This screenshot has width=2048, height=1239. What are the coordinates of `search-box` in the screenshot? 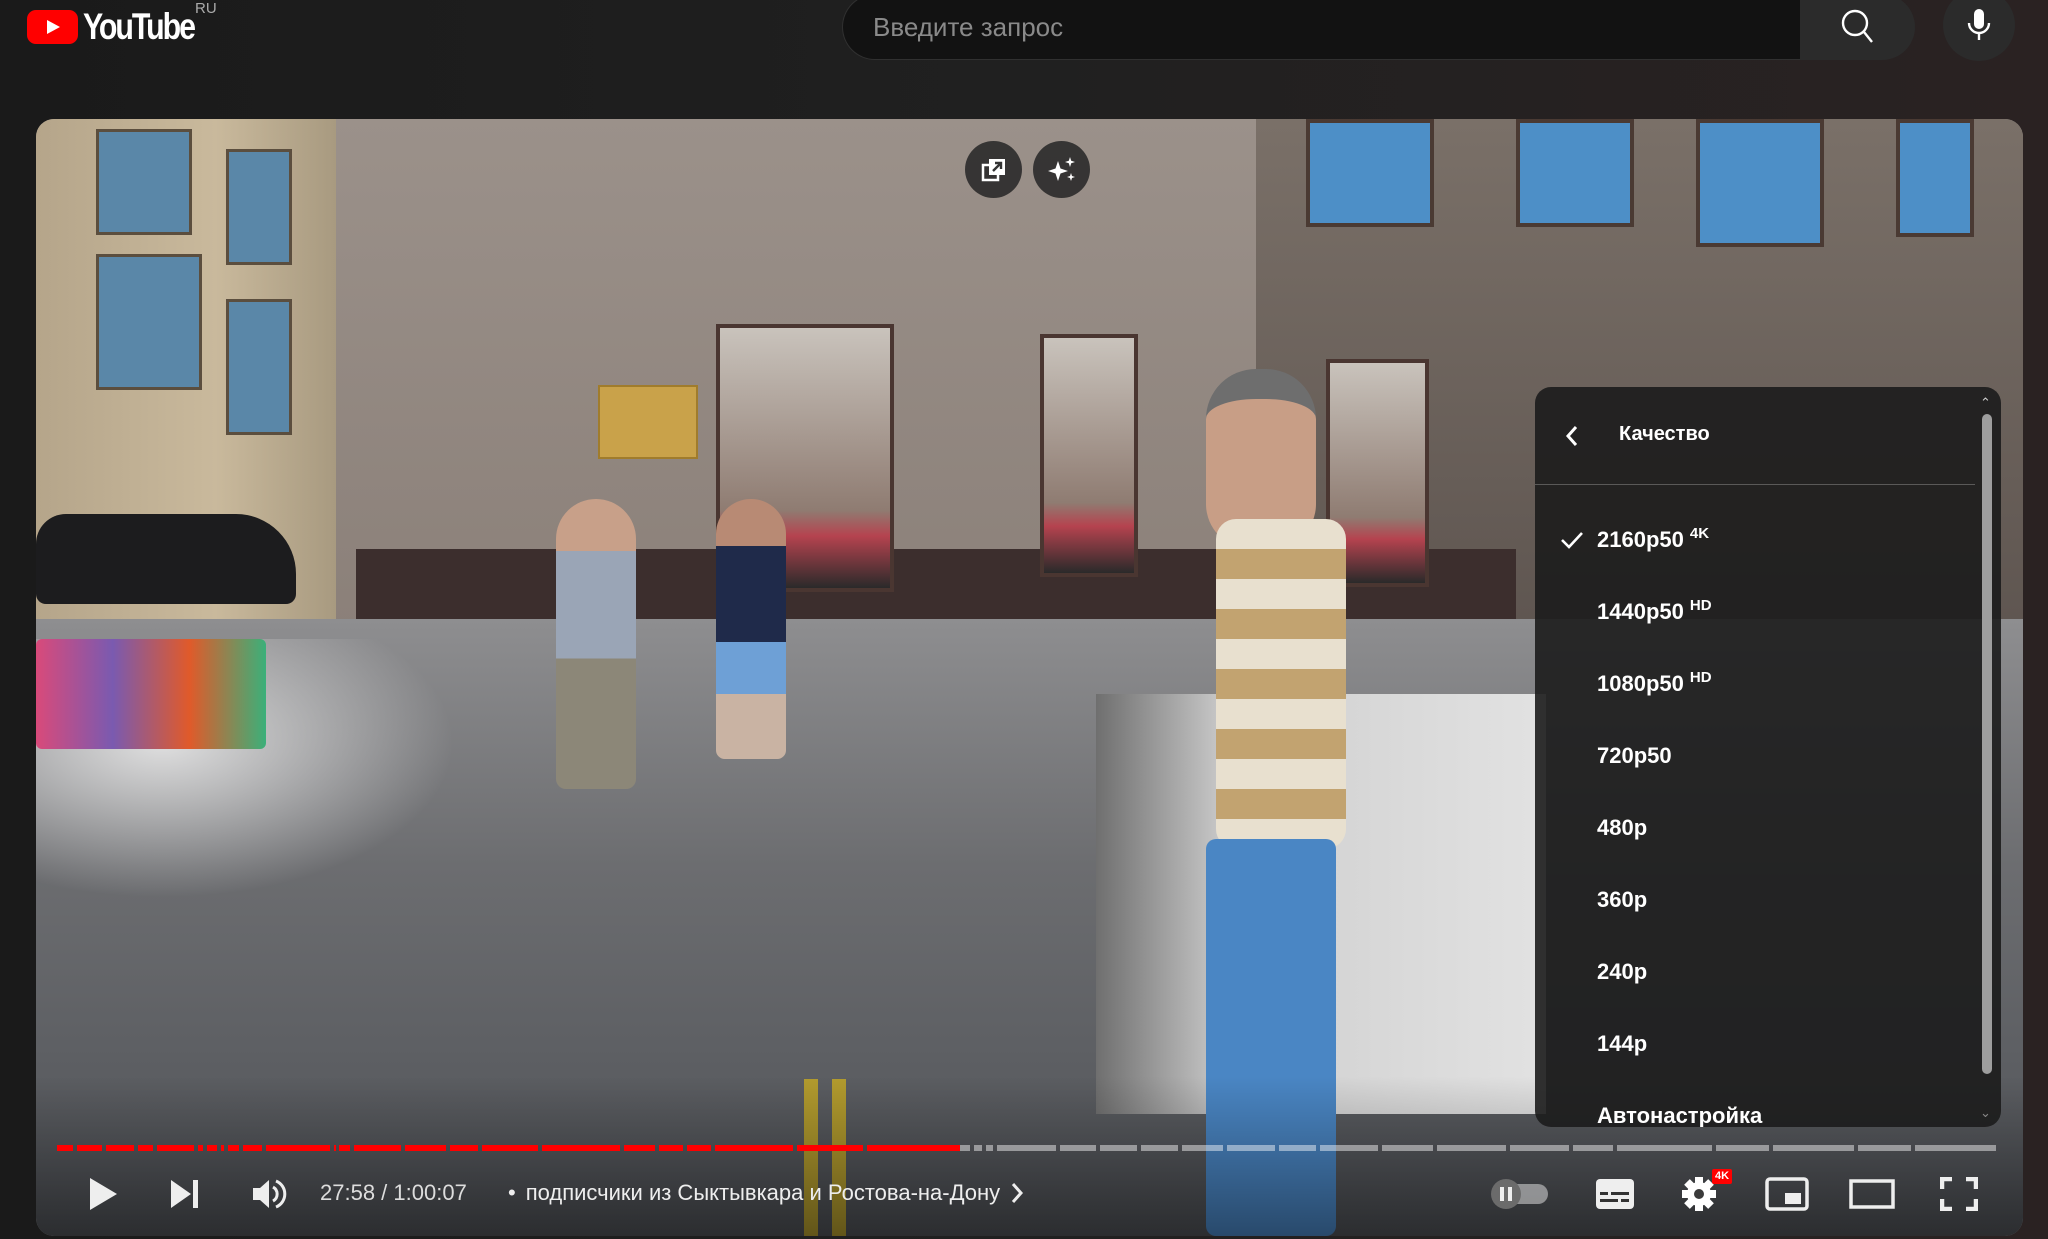 It's located at (1321, 30).